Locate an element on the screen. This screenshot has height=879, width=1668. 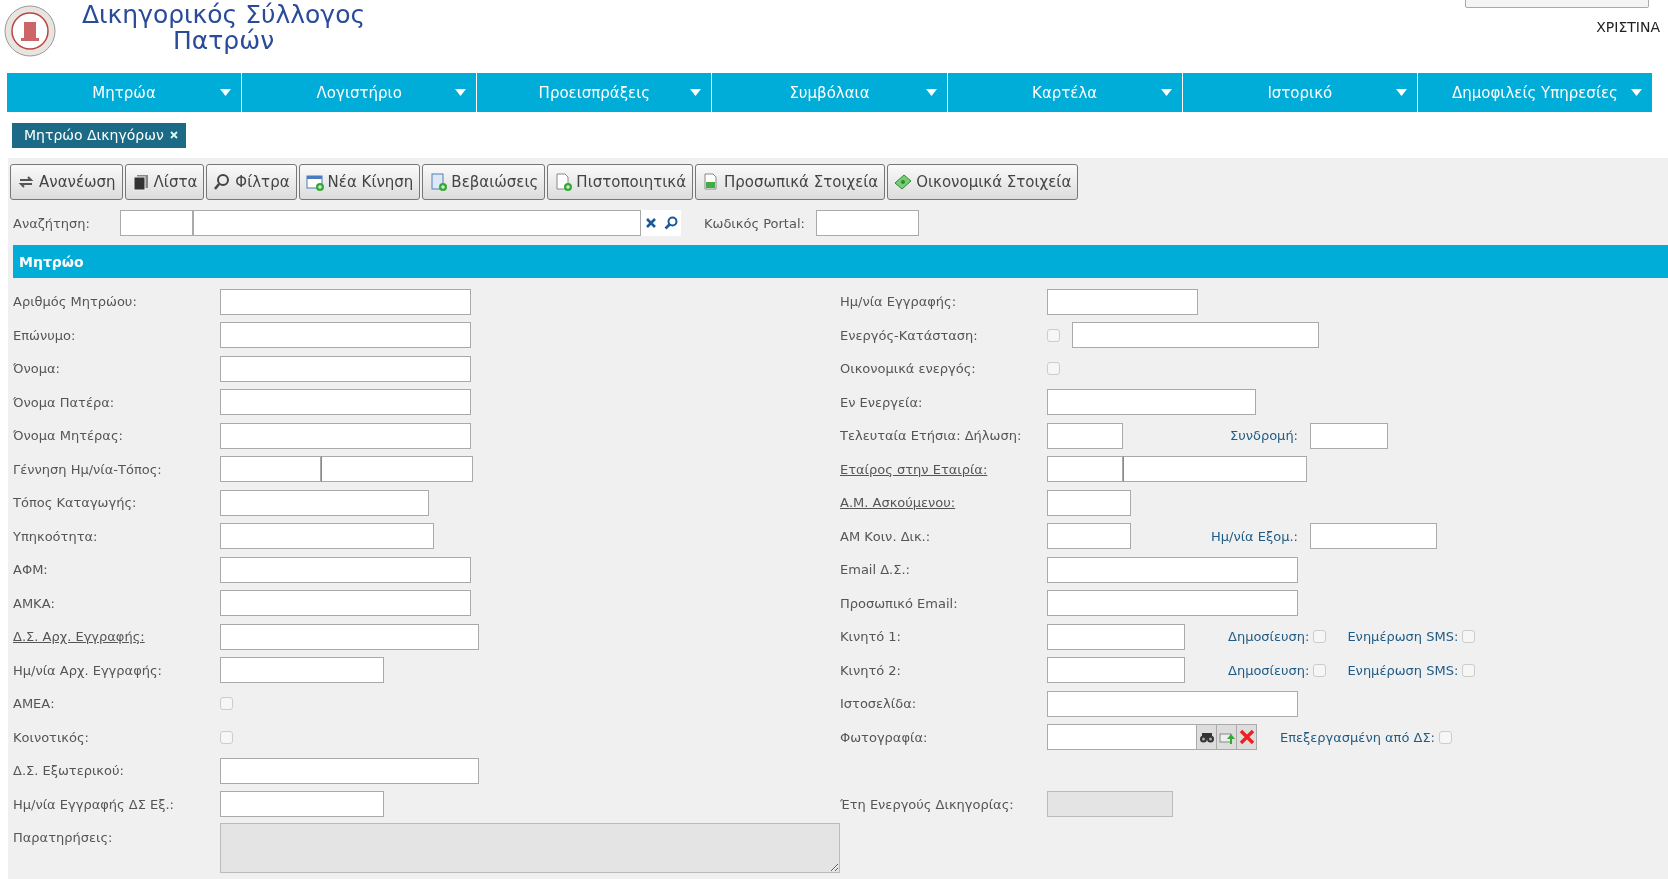
toolbar-button: Λίστα is located at coordinates (164, 182).